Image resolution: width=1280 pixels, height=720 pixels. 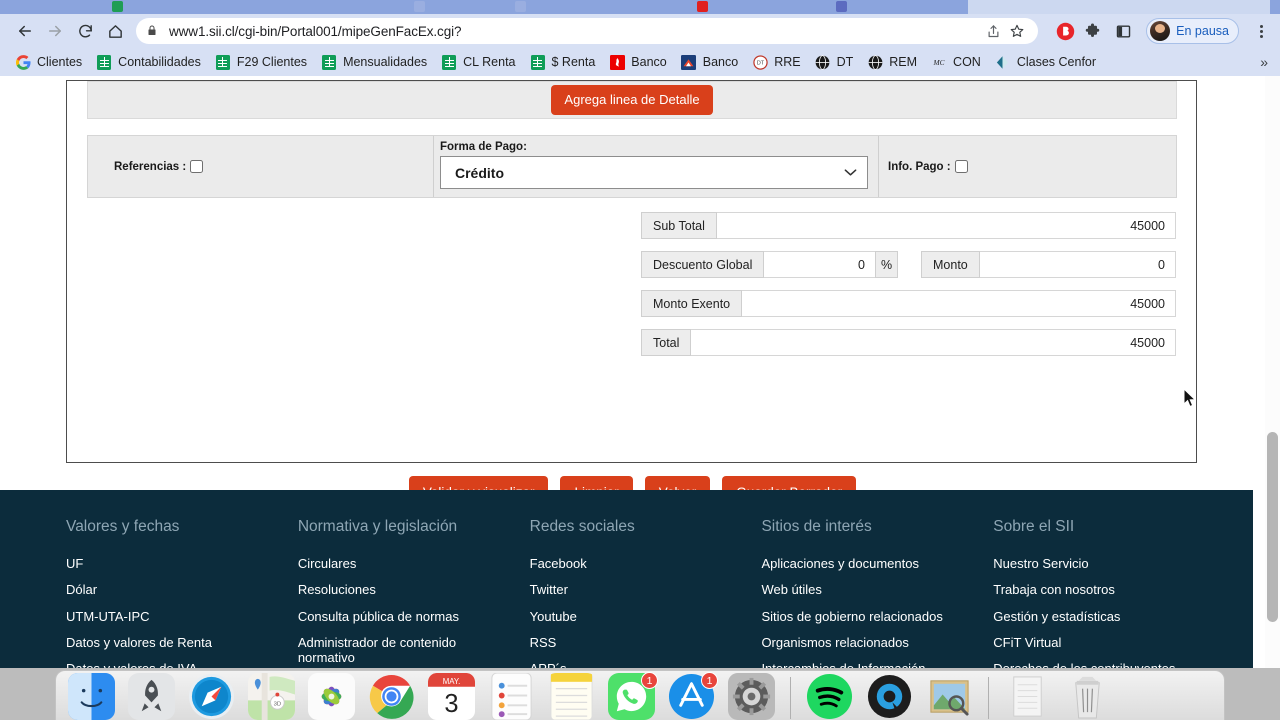 What do you see at coordinates (197, 166) in the screenshot?
I see `referencias-checkbox` at bounding box center [197, 166].